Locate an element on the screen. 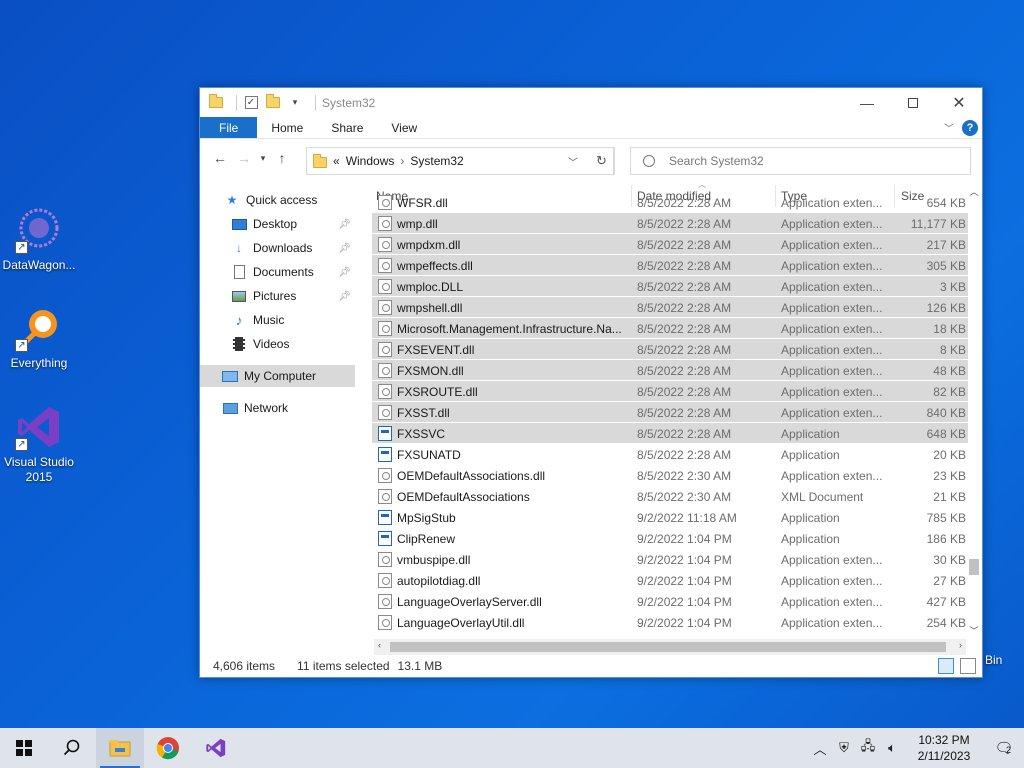 This screenshot has width=1024, height=768. show-hidden-icons-icon: ︿ is located at coordinates (820, 748).